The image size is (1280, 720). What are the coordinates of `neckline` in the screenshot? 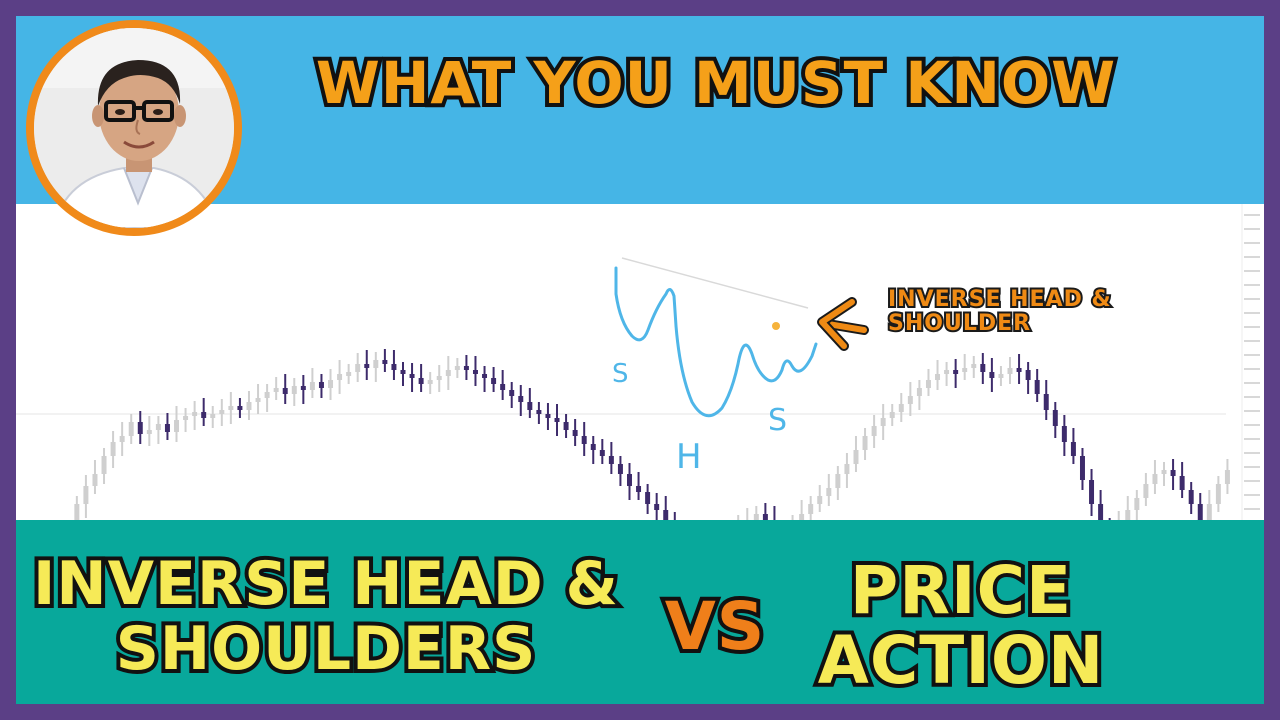 It's located at (715, 283).